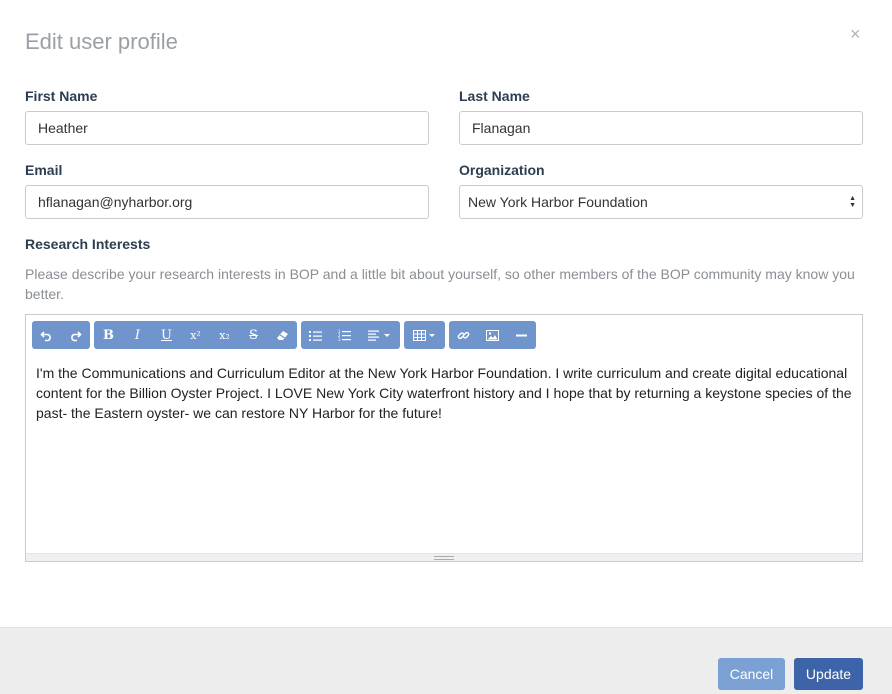  Describe the element at coordinates (855, 34) in the screenshot. I see `close-icon: ×` at that location.